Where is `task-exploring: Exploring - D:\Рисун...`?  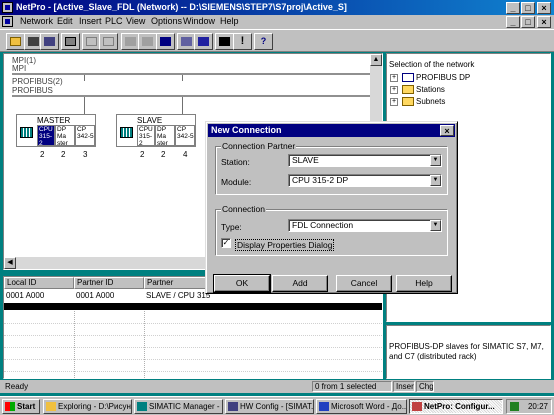 task-exploring: Exploring - D:\Рисун... is located at coordinates (87, 406).